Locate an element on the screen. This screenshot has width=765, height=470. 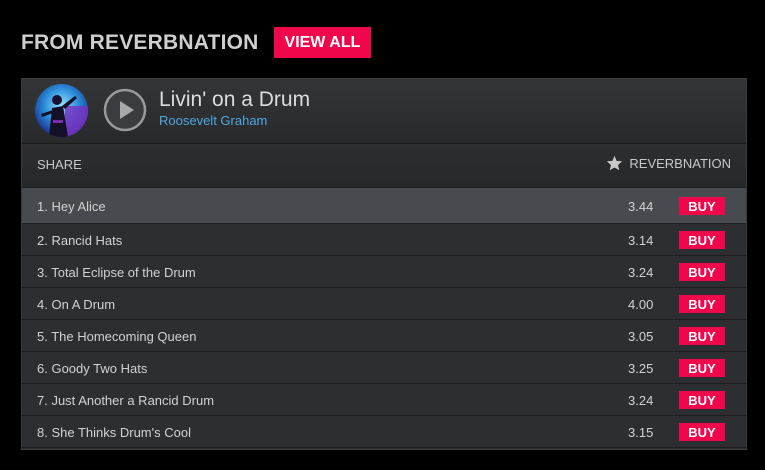
track-name: 1. Hey Alice is located at coordinates (71, 206).